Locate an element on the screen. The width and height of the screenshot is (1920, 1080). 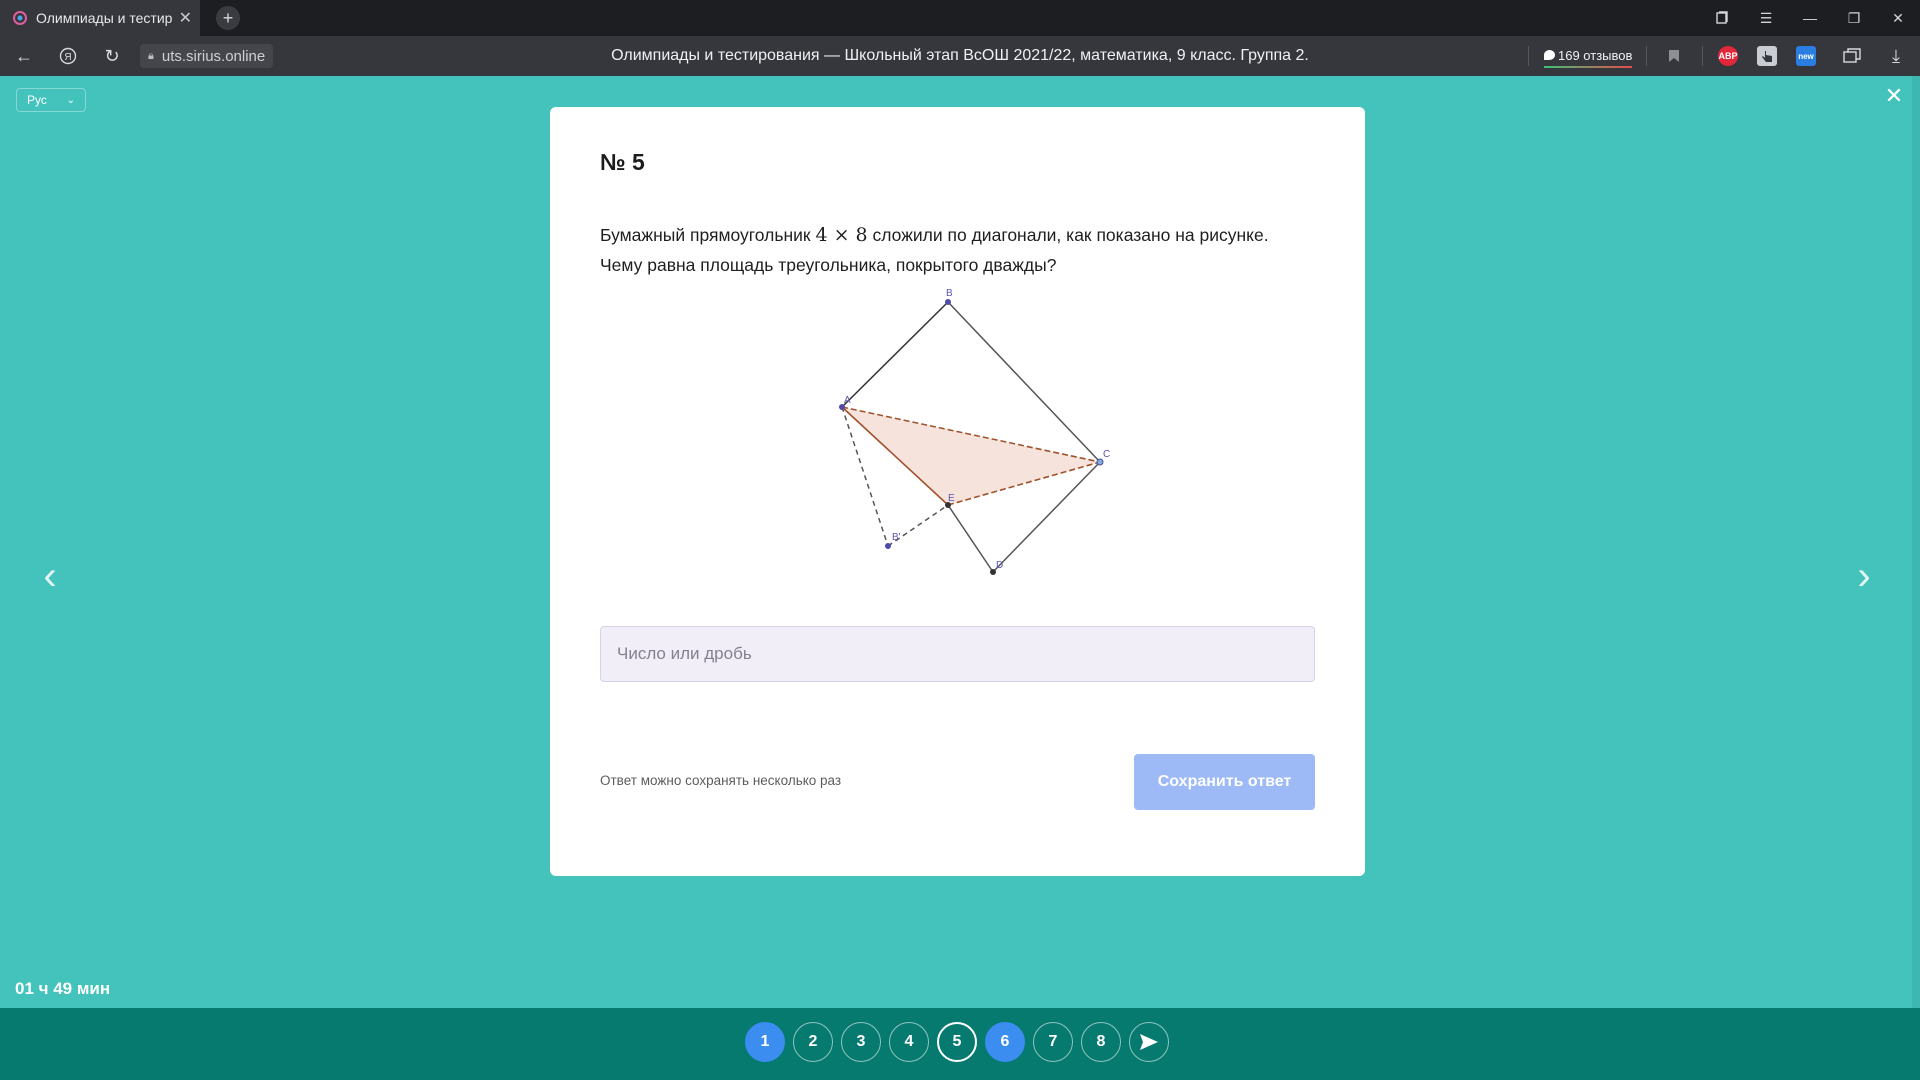
question-navigation-bar: 1 2 3 4 5 6 7 8 is located at coordinates (960, 1044).